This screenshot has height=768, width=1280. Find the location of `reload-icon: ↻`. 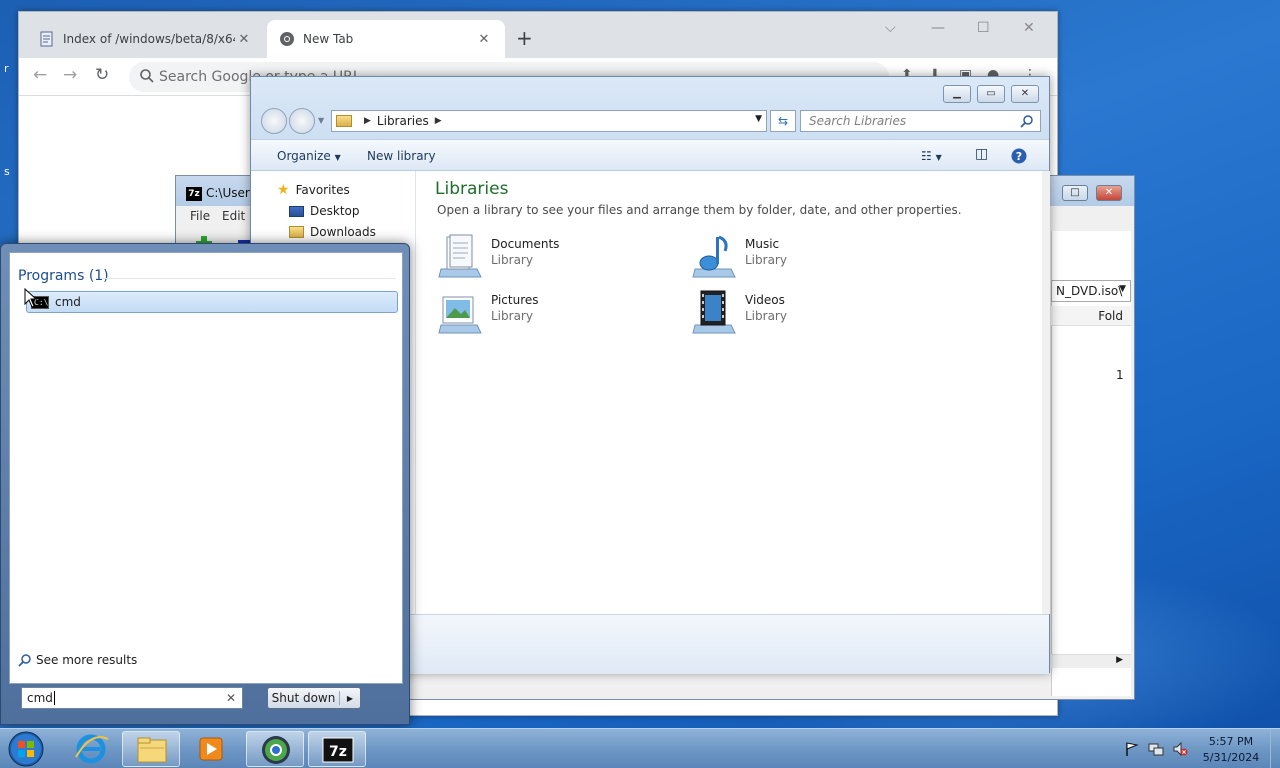

reload-icon: ↻ is located at coordinates (102, 75).